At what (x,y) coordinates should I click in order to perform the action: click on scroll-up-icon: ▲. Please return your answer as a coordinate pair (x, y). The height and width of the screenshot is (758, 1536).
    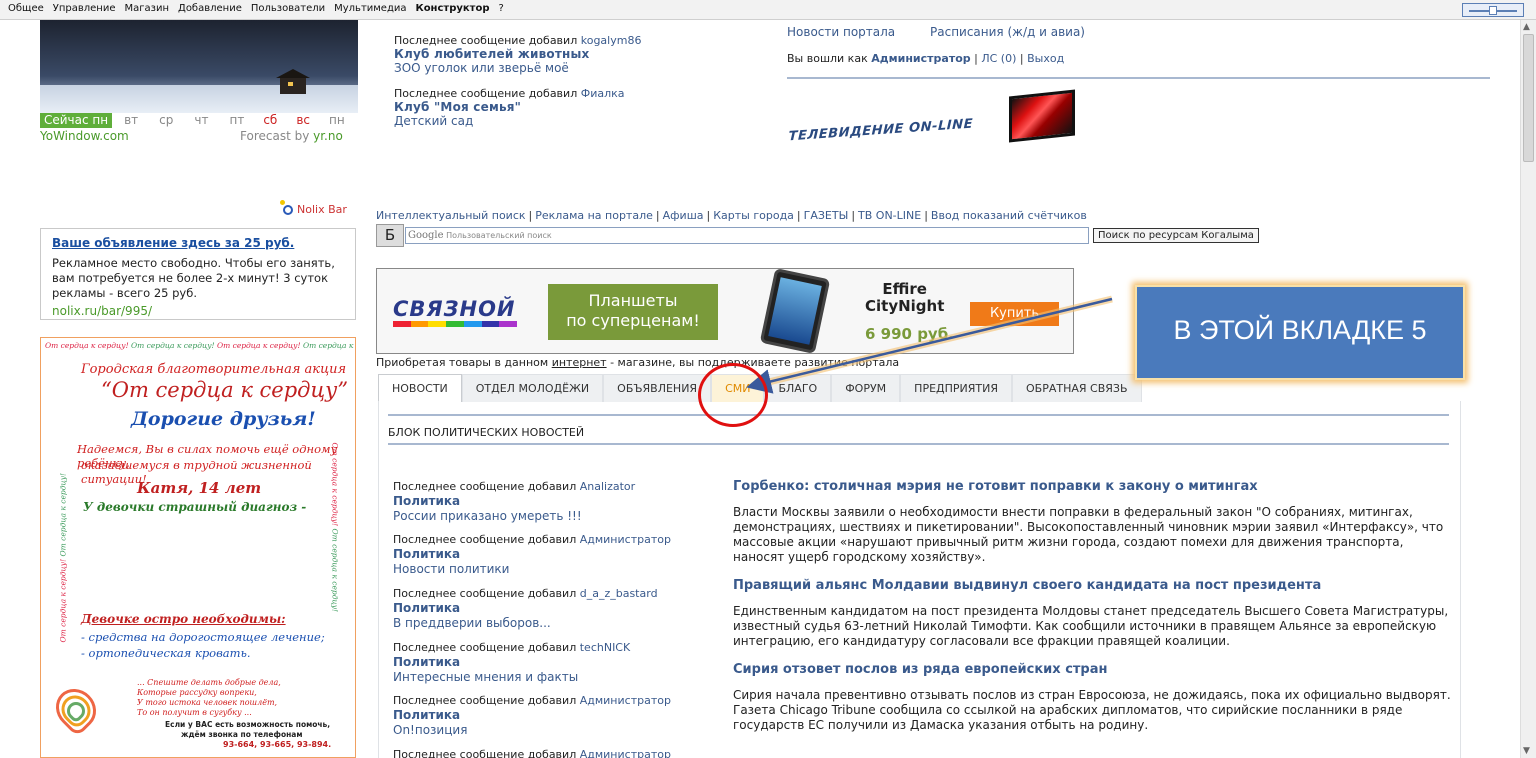
    Looking at the image, I should click on (1526, 27).